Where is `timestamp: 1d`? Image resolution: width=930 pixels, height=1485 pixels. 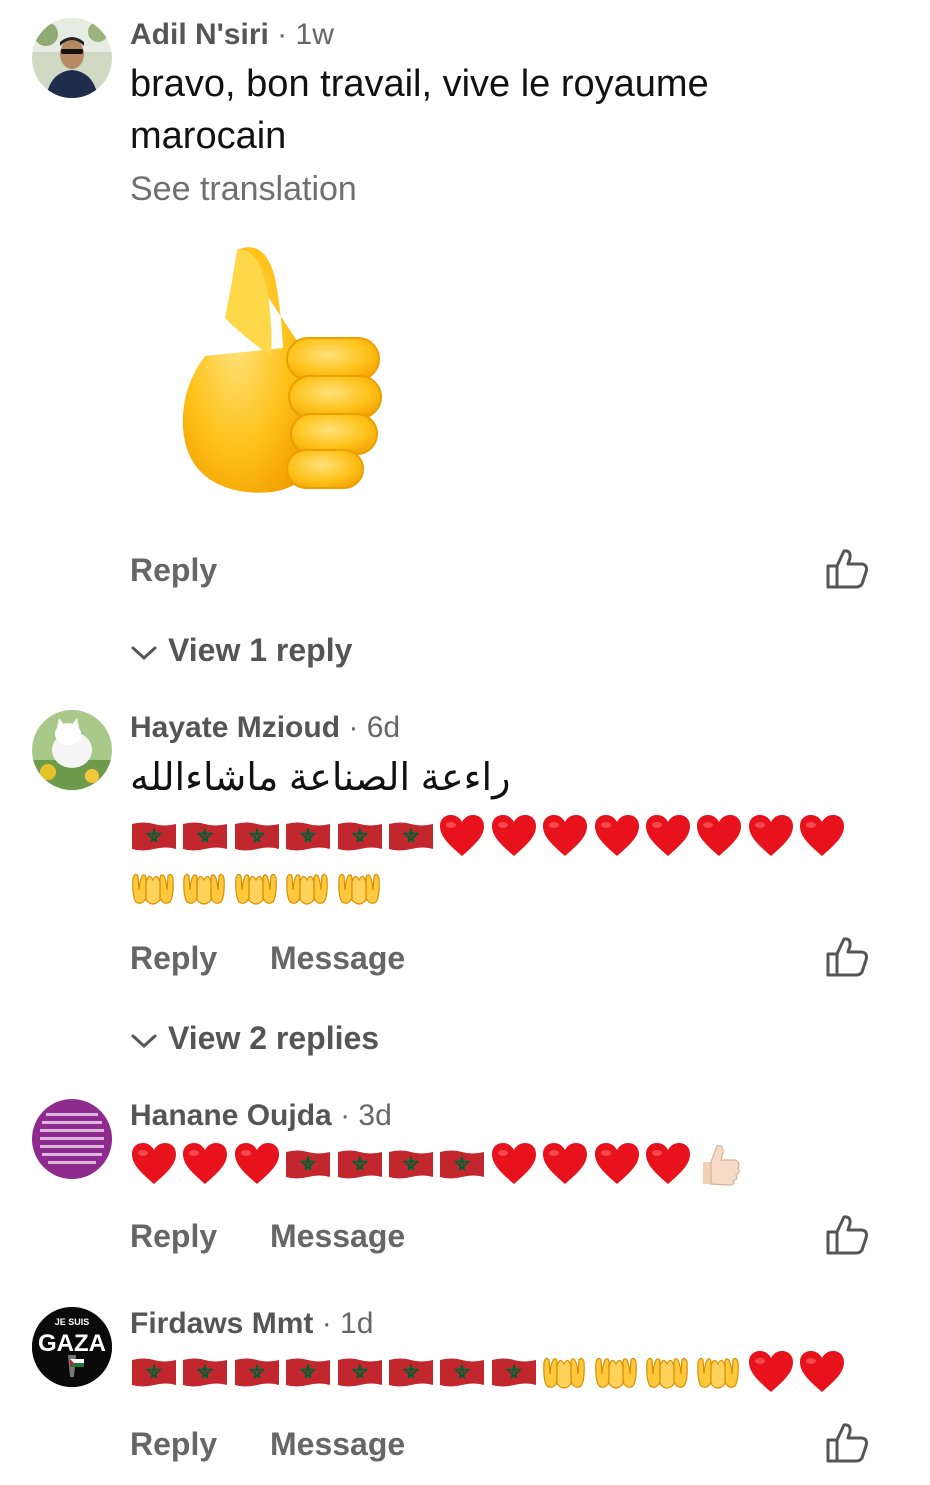 timestamp: 1d is located at coordinates (356, 1323).